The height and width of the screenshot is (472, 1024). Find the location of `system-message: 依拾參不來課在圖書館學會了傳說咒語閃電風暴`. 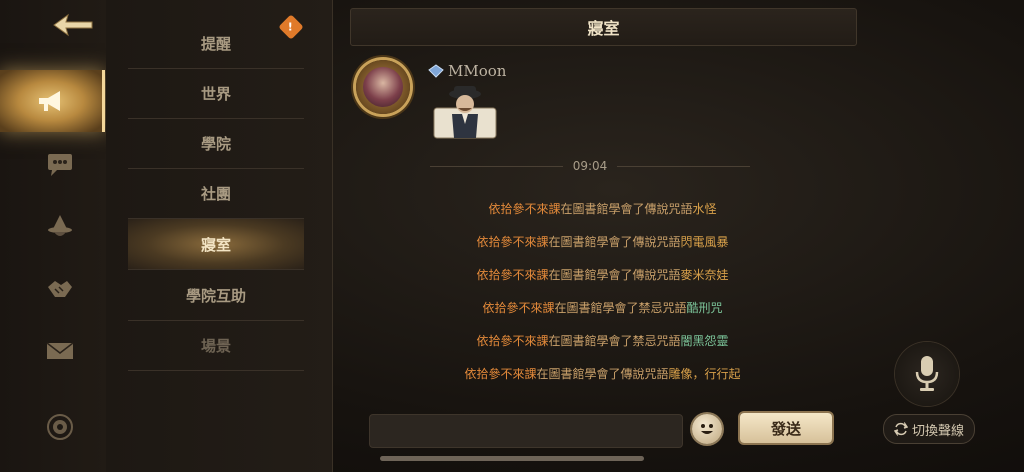

system-message: 依拾參不來課在圖書館學會了傳說咒語閃電風暴 is located at coordinates (602, 241).